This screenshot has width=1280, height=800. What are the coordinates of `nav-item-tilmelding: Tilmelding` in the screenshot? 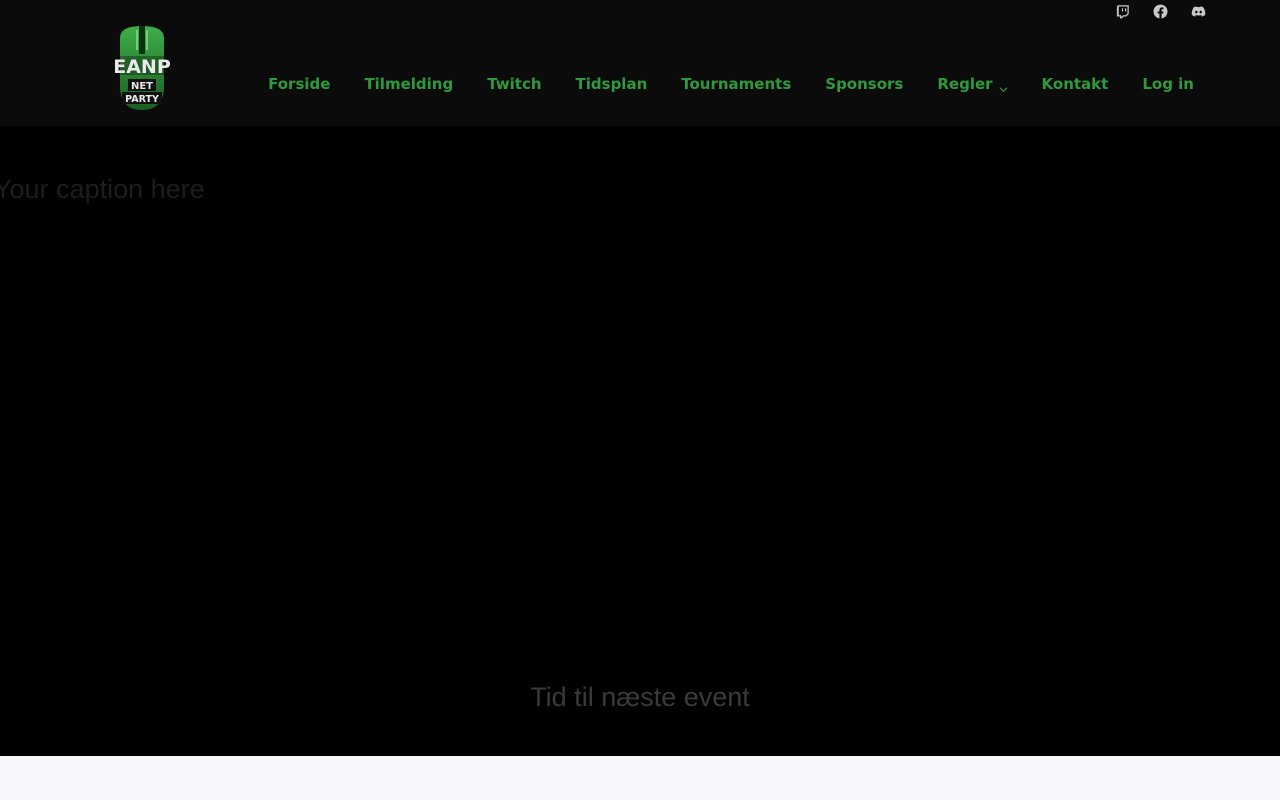 It's located at (408, 84).